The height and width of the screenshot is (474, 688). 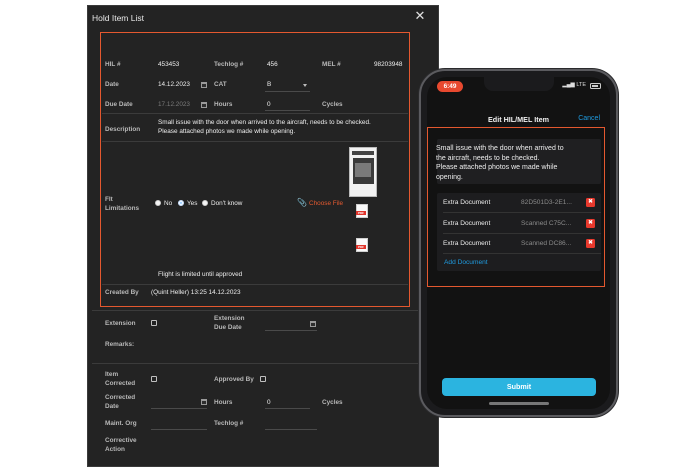 What do you see at coordinates (121, 440) in the screenshot?
I see `corrective-action-label: Corrective` at bounding box center [121, 440].